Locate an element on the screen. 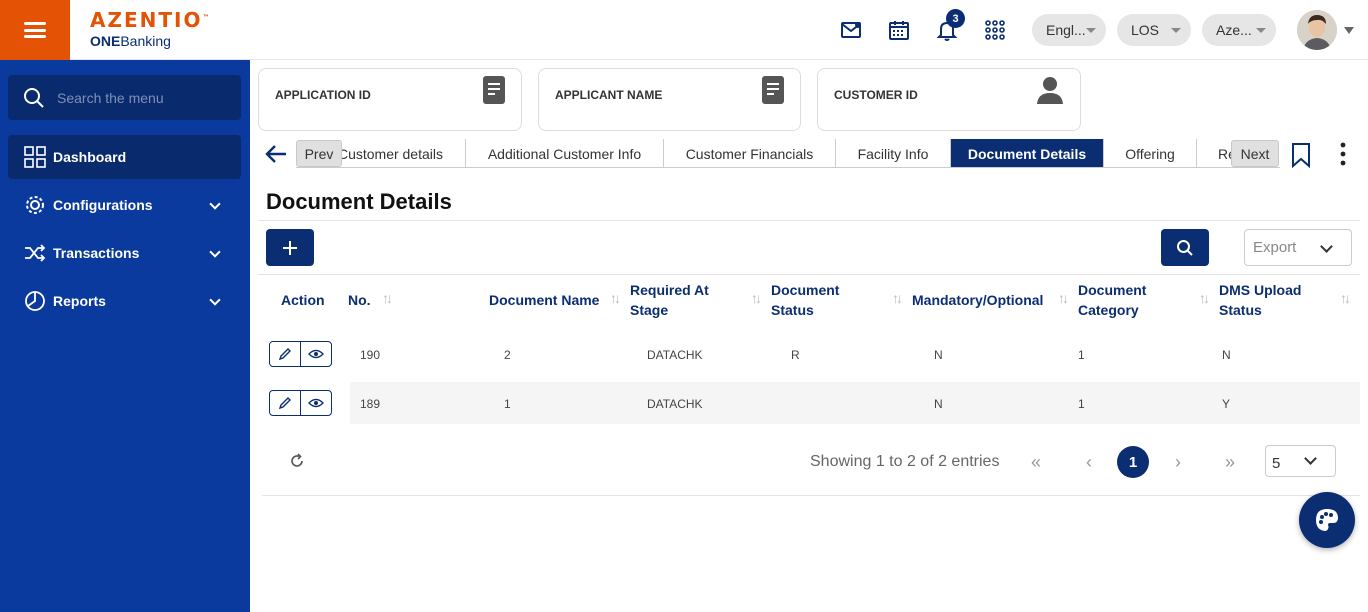 This screenshot has width=1368, height=612. showing-entries: Showing 1 to 2 of 2 entries is located at coordinates (905, 461).